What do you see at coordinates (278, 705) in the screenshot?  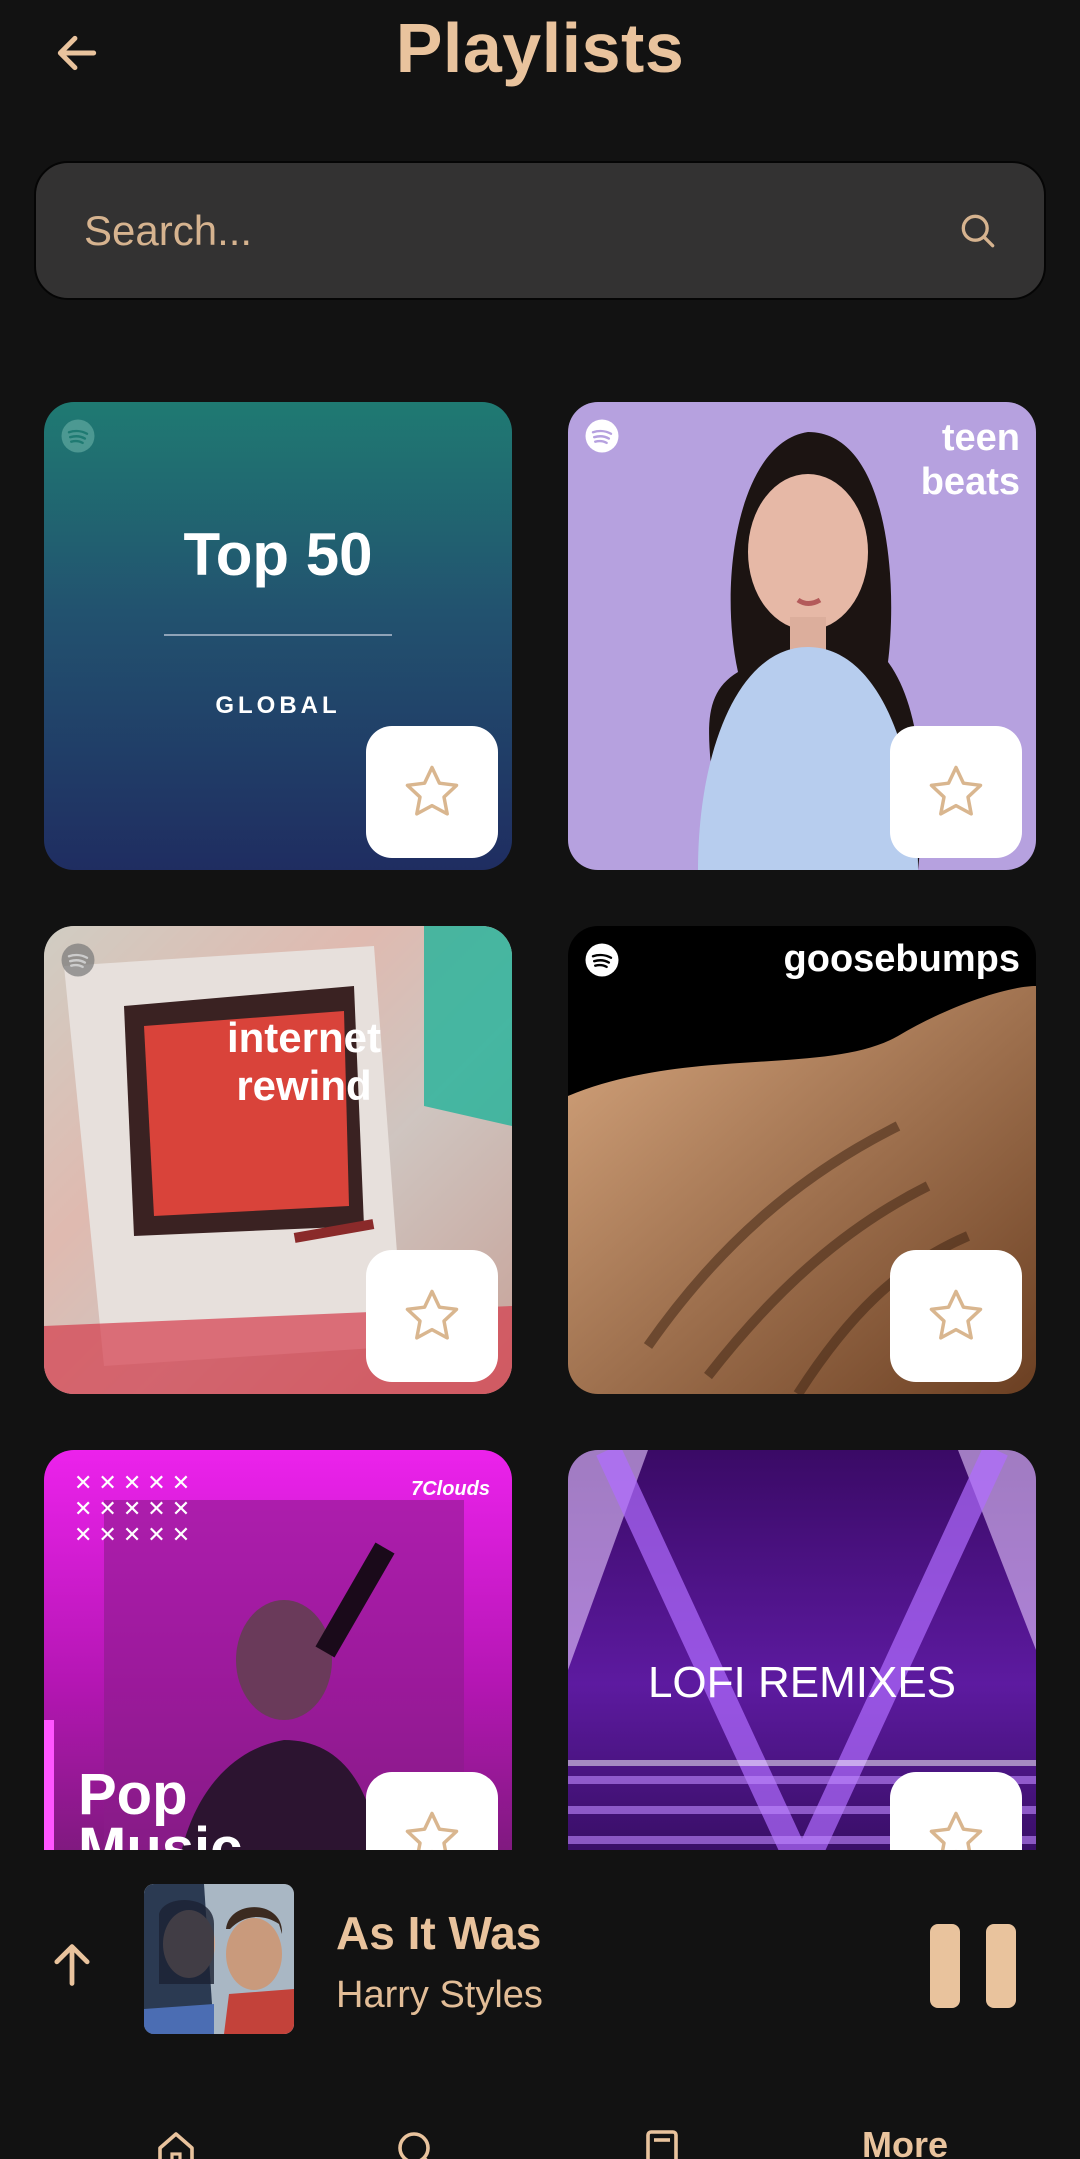 I see `playlist-subtitle: GLOBAL` at bounding box center [278, 705].